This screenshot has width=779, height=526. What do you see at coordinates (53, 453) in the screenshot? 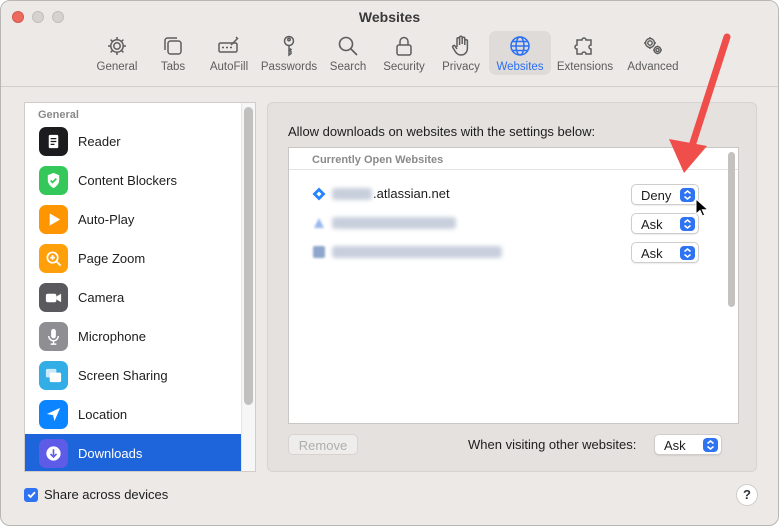
I see `download-icon` at bounding box center [53, 453].